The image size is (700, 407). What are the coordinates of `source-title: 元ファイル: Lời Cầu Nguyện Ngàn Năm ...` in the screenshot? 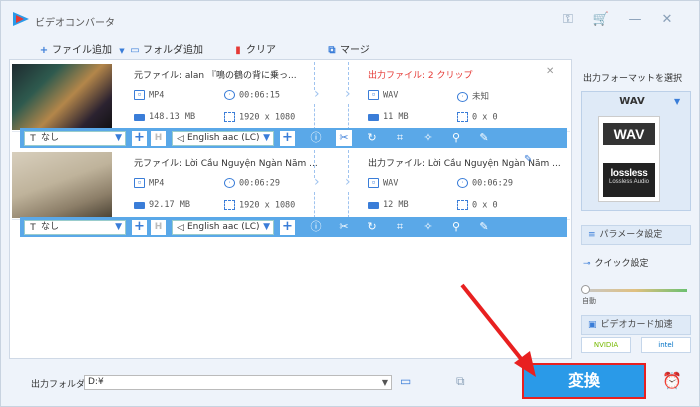 It's located at (226, 164).